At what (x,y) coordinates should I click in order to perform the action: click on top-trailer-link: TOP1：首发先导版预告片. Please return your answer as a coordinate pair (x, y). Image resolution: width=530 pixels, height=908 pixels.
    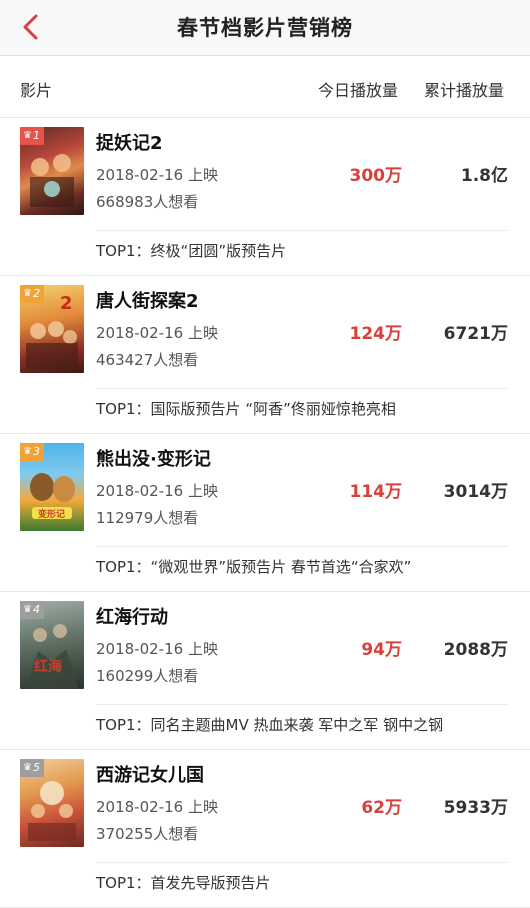
    Looking at the image, I should click on (183, 882).